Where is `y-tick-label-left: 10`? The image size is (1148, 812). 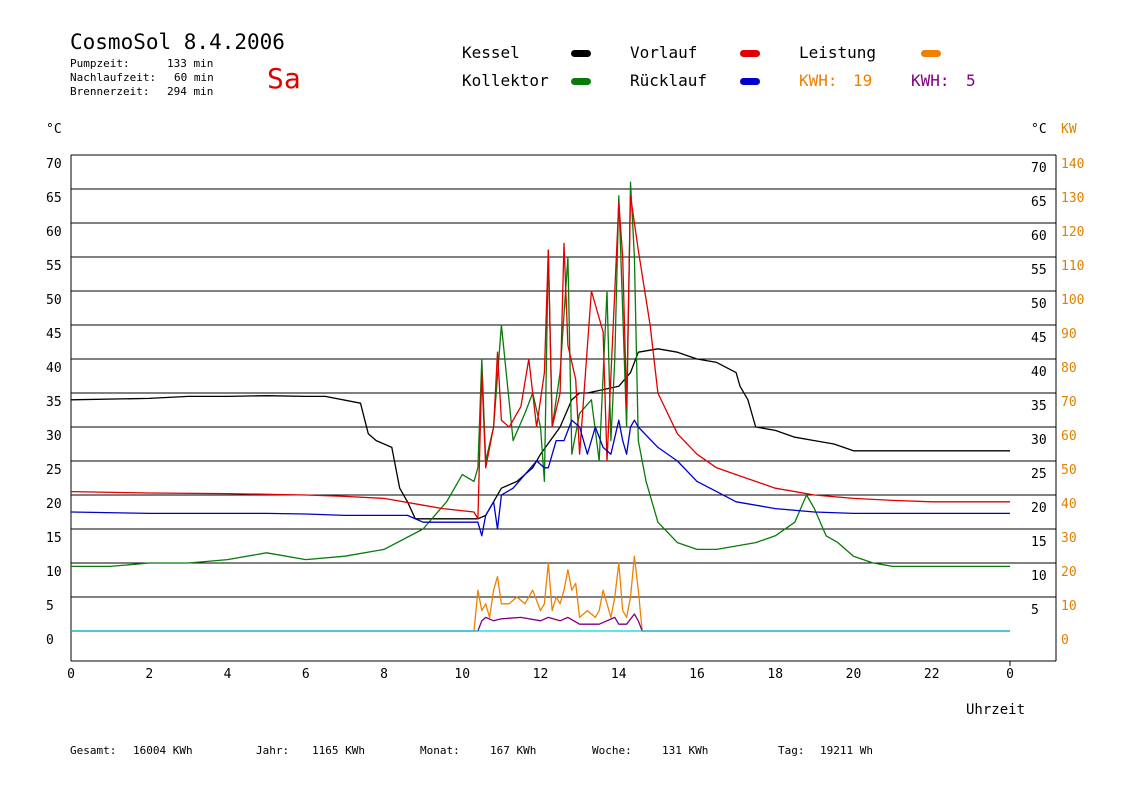
y-tick-label-left: 10 is located at coordinates (54, 572).